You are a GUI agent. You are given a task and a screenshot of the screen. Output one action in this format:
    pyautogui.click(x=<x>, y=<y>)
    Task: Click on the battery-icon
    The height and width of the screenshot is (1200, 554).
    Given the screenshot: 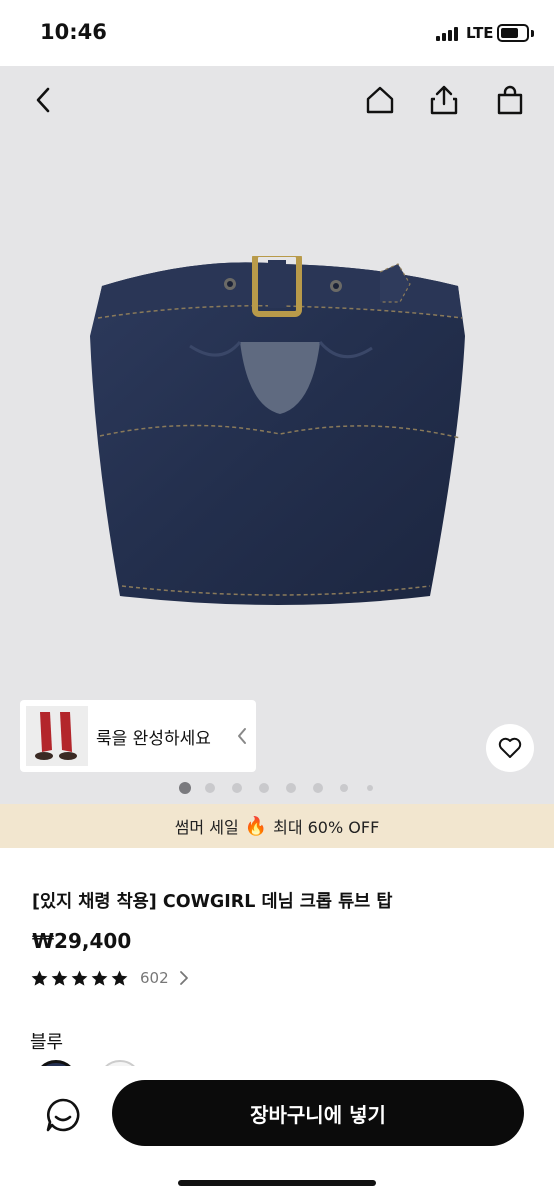 What is the action you would take?
    pyautogui.click(x=513, y=33)
    